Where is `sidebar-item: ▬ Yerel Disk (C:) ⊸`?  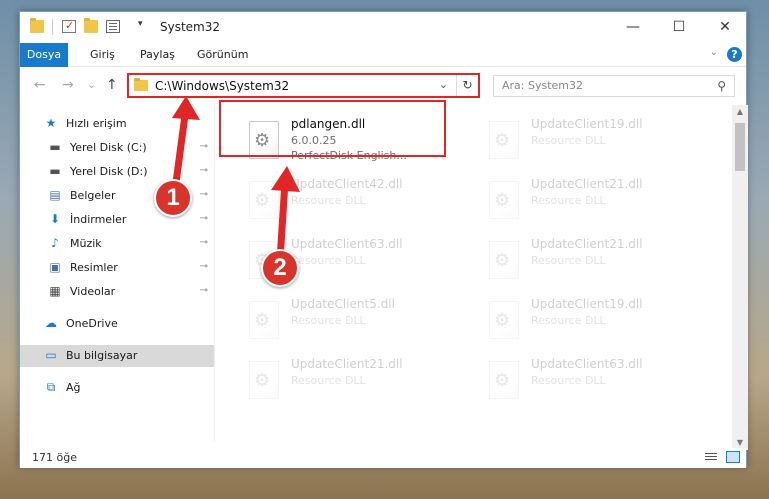
sidebar-item: ▬ Yerel Disk (C:) ⊸ is located at coordinates (117, 148).